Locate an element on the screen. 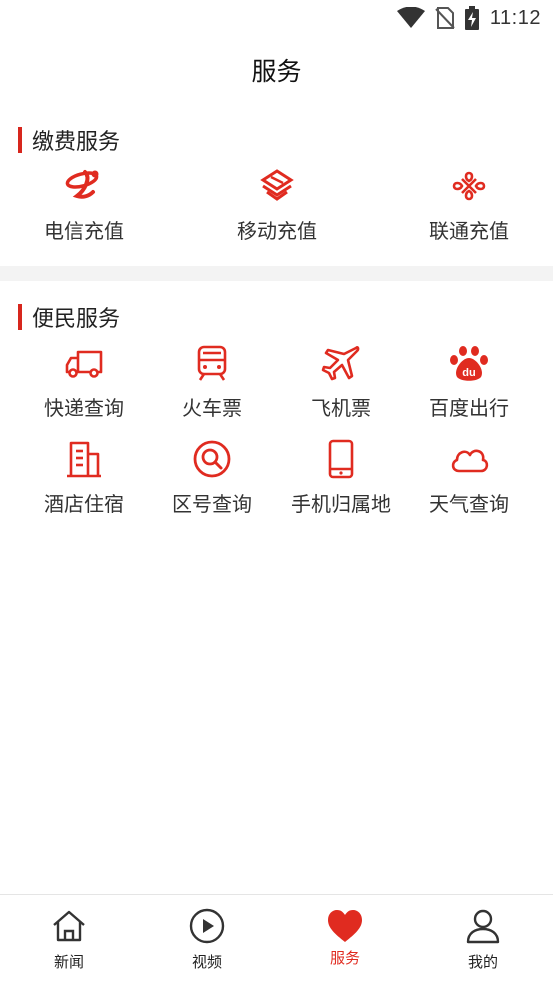 The width and height of the screenshot is (553, 983). bottom-tab-bar: 新闻 视频 服务 我的 is located at coordinates (276, 938).